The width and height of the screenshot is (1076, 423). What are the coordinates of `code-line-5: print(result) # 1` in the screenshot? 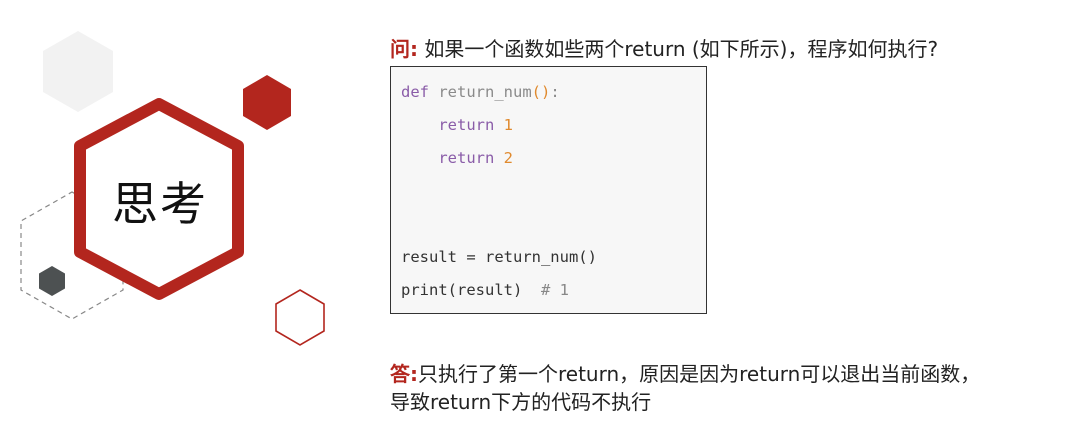 It's located at (485, 290).